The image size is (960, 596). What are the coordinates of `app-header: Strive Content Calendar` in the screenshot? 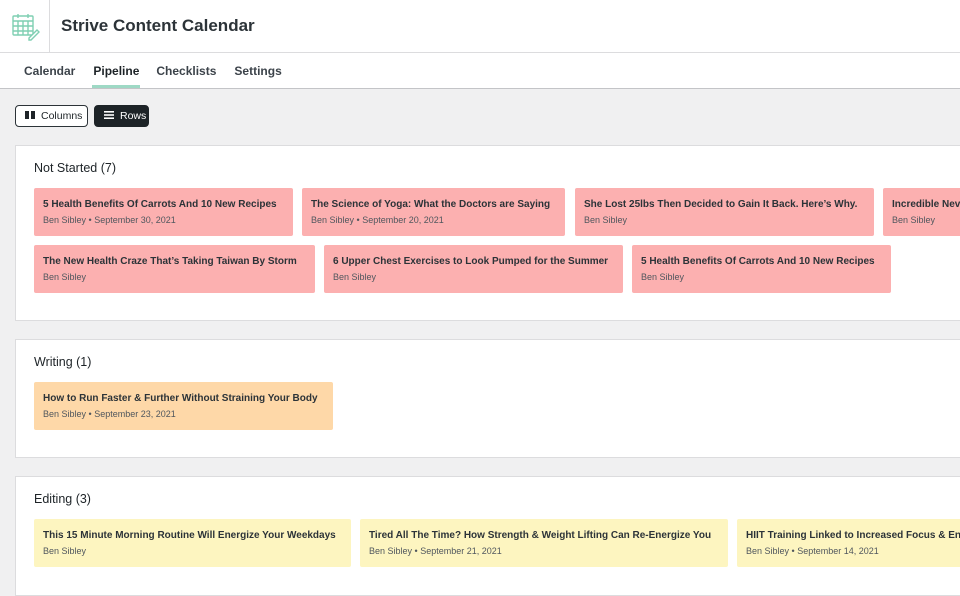 It's located at (480, 26).